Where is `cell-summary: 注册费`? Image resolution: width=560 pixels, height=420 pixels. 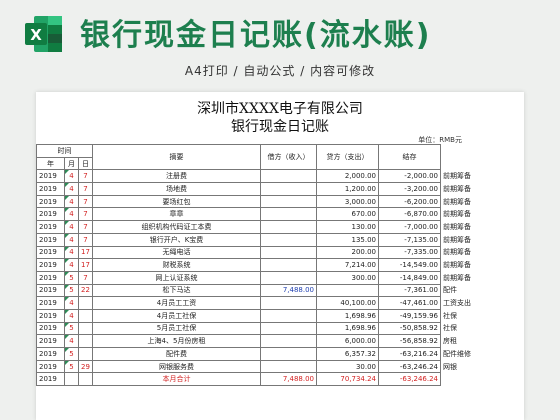 cell-summary: 注册费 is located at coordinates (176, 176).